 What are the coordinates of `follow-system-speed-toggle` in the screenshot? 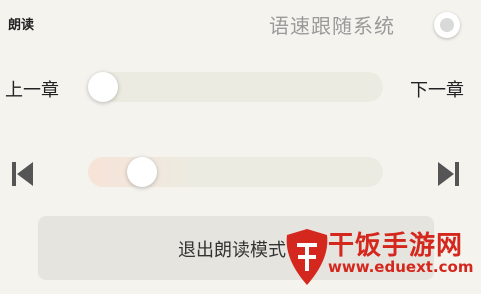 It's located at (447, 25).